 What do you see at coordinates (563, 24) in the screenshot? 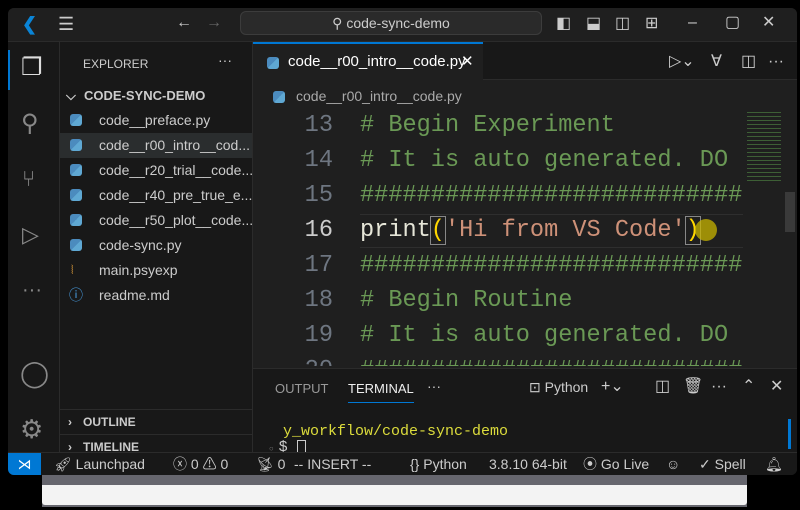
I see `toggle-sidebar-icon: ◧` at bounding box center [563, 24].